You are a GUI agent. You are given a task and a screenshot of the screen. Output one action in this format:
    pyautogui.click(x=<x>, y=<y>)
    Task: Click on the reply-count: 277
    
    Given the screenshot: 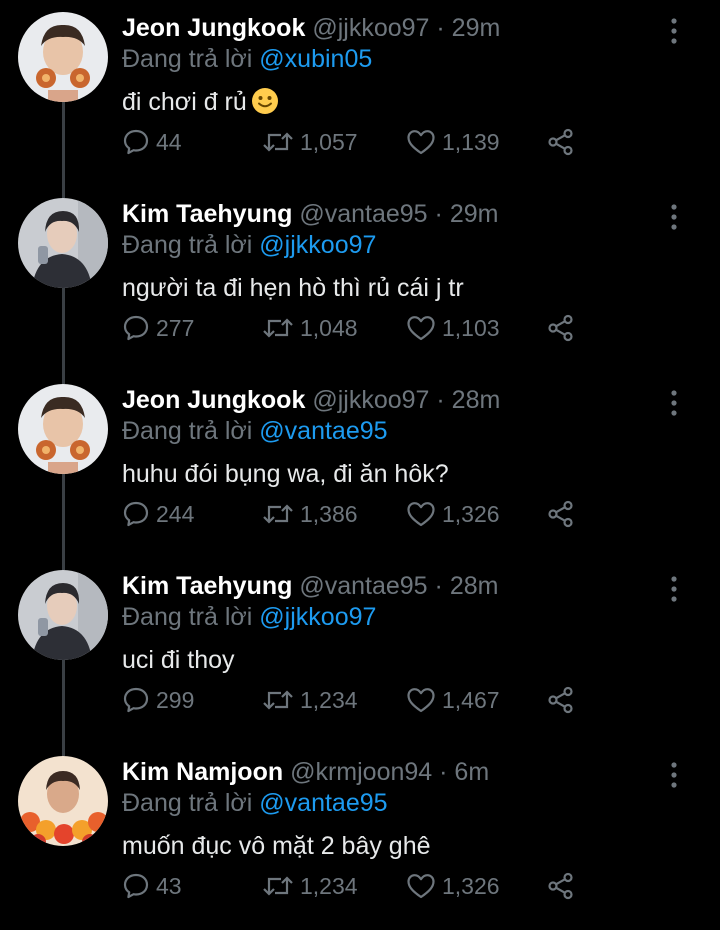 What is the action you would take?
    pyautogui.click(x=175, y=327)
    